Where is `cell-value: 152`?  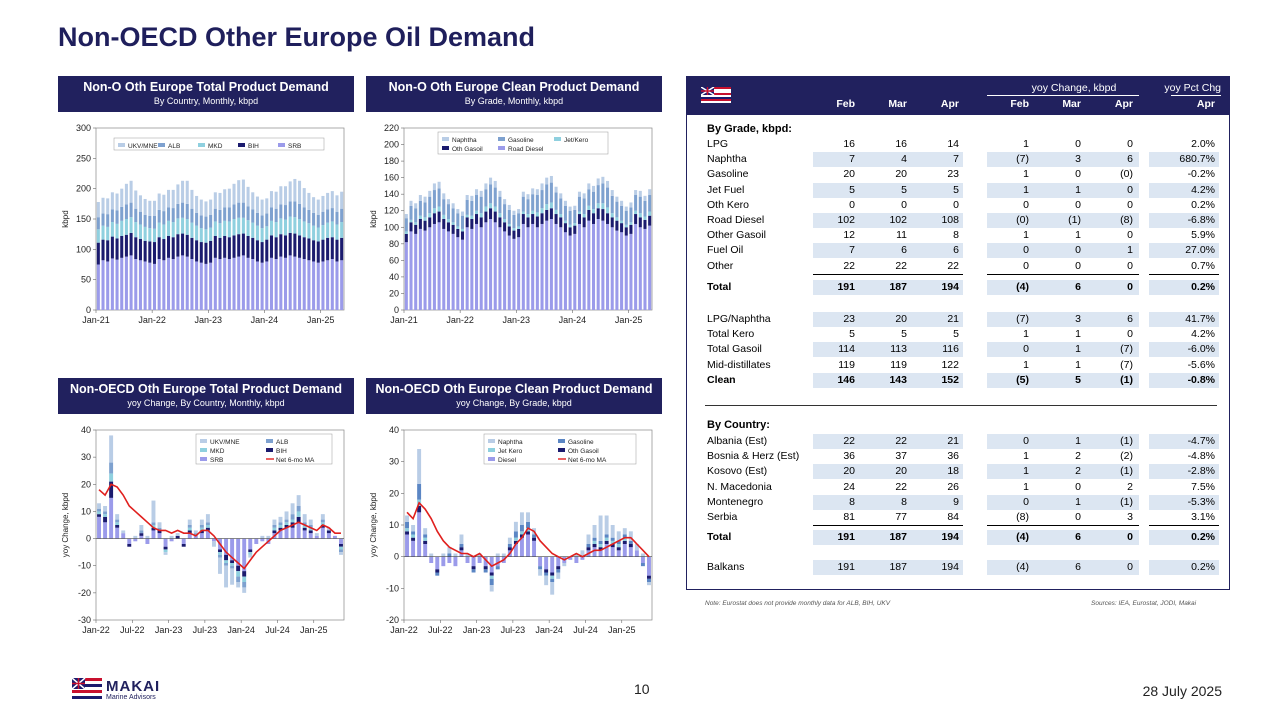
cell-value: 152 is located at coordinates (950, 379).